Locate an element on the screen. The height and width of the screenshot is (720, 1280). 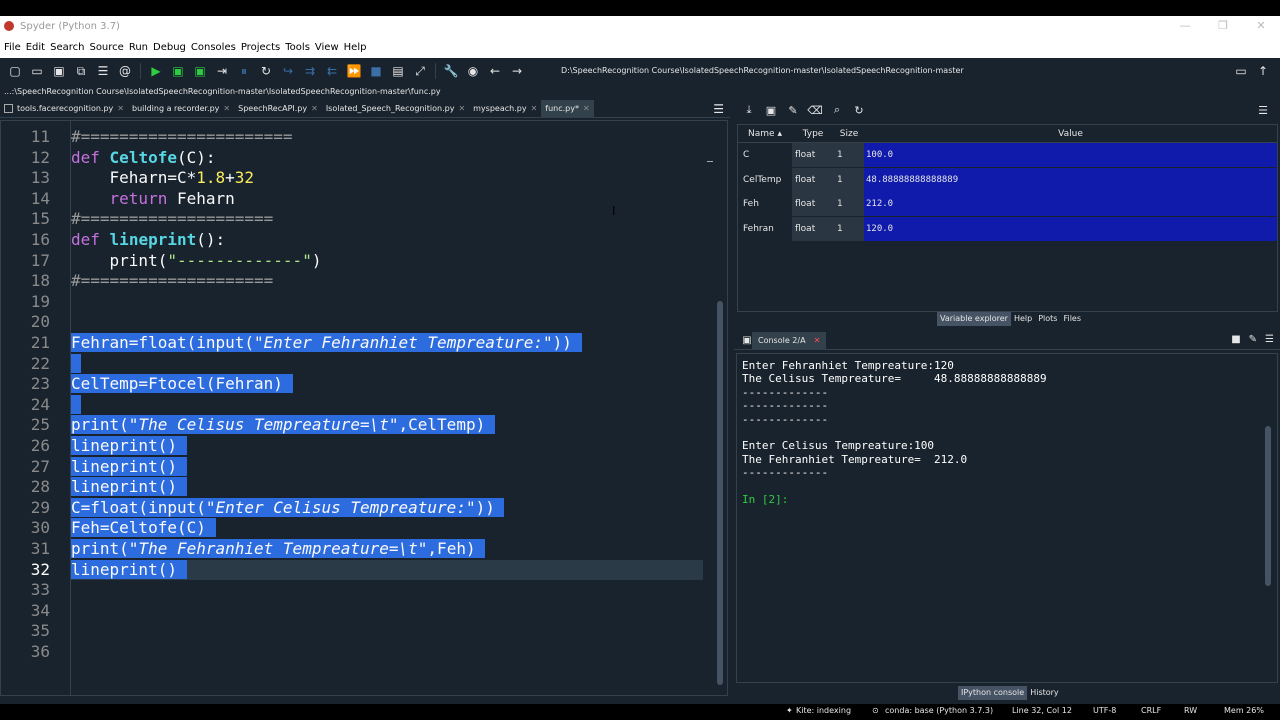
save-icon: ▣ is located at coordinates (59, 71).